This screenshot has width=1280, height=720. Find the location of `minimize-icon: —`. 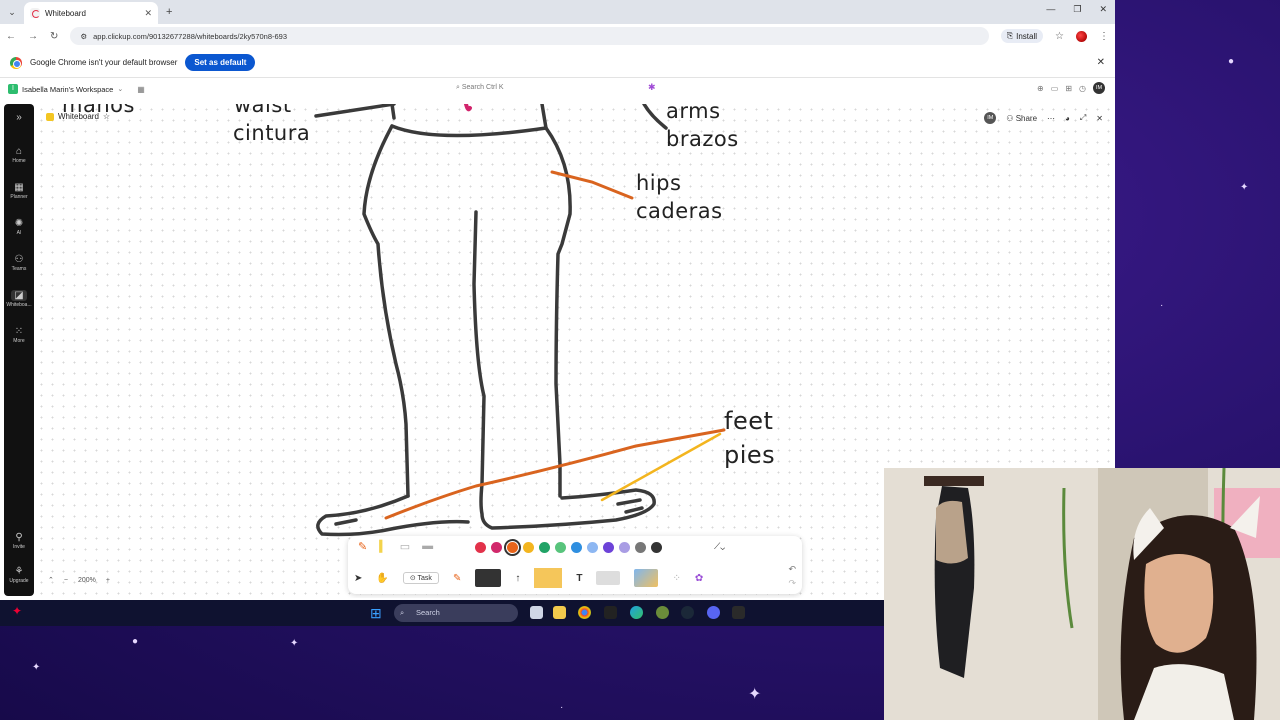

minimize-icon: — is located at coordinates (1050, 9).